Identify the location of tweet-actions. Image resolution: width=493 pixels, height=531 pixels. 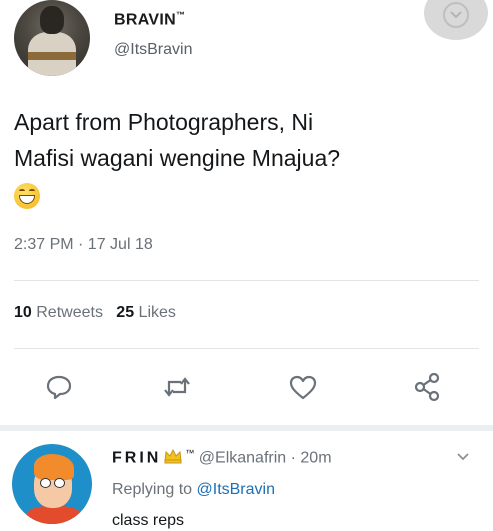
(246, 387).